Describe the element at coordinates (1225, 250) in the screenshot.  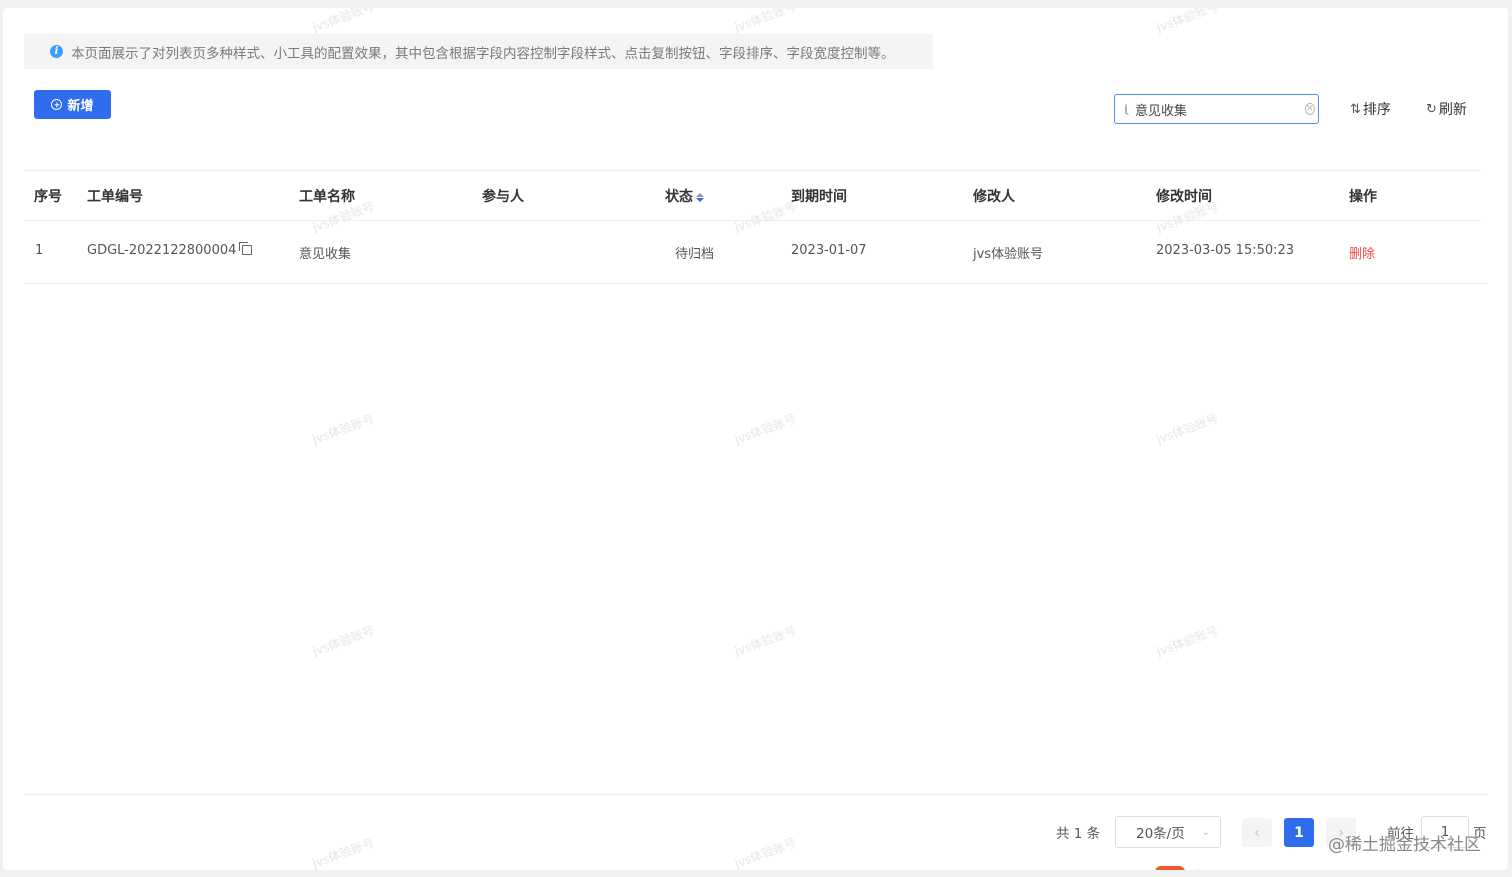
I see `cell-modified-at: 2023-03-05 15:50:23` at that location.